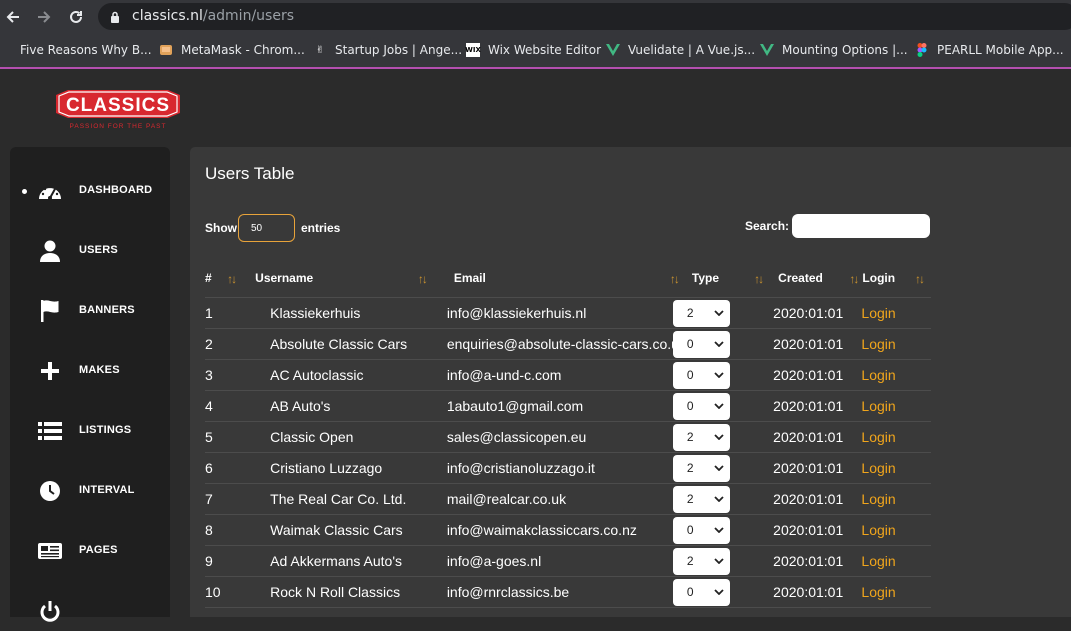 Image resolution: width=1071 pixels, height=631 pixels. I want to click on sidebar-item-label: BANNERS, so click(107, 310).